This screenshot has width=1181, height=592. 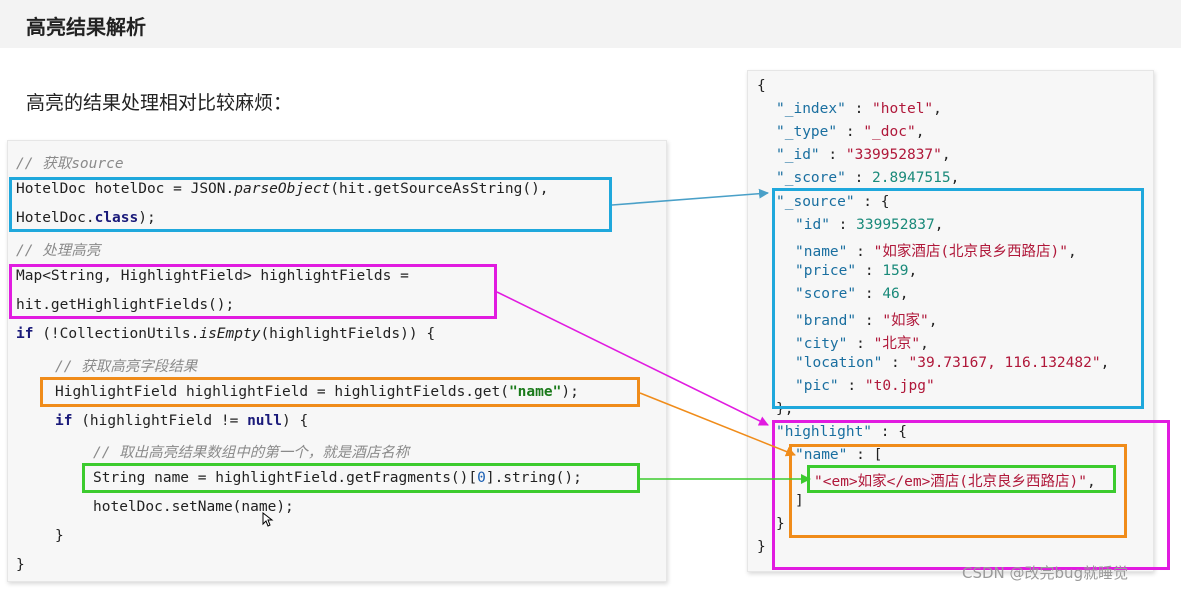 I want to click on arrow-name-field, so click(x=717, y=424).